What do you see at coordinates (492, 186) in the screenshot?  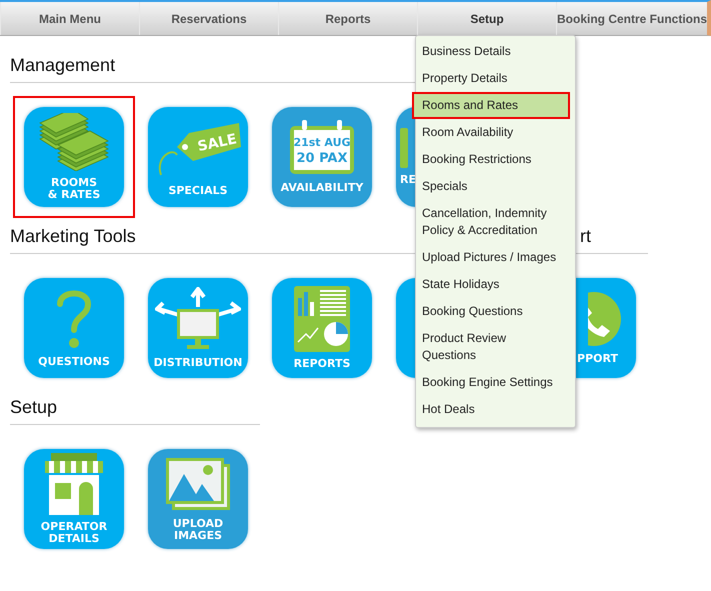 I see `dropdown-item: Specials` at bounding box center [492, 186].